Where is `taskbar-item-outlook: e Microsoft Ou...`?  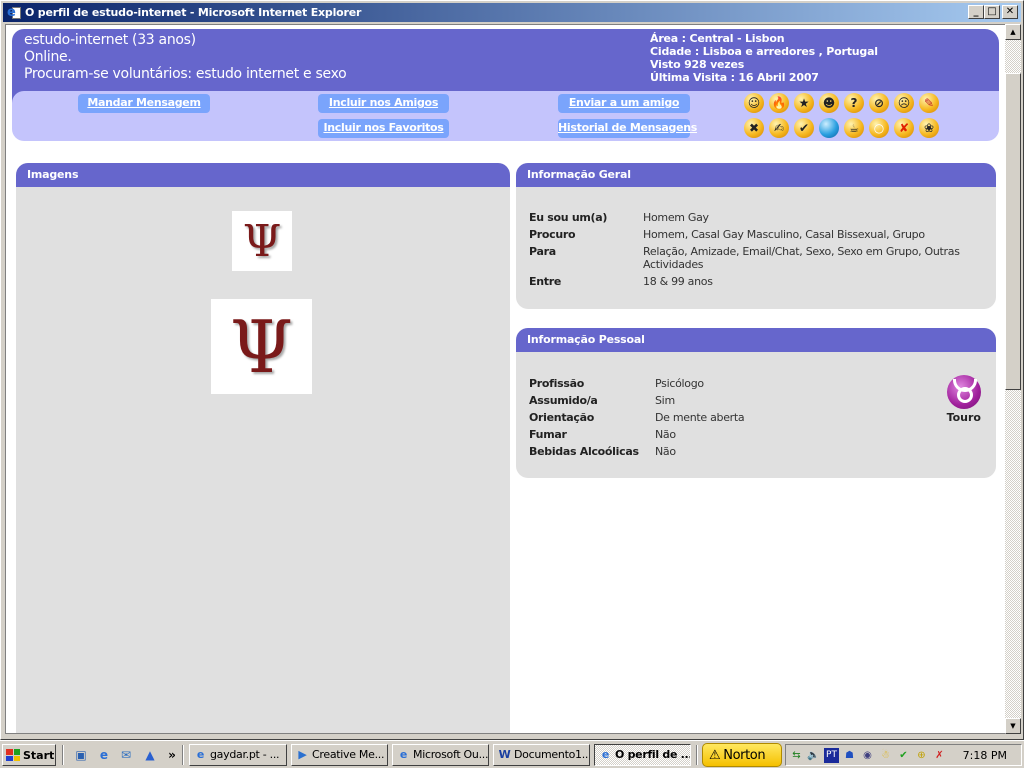 taskbar-item-outlook: e Microsoft Ou... is located at coordinates (440, 755).